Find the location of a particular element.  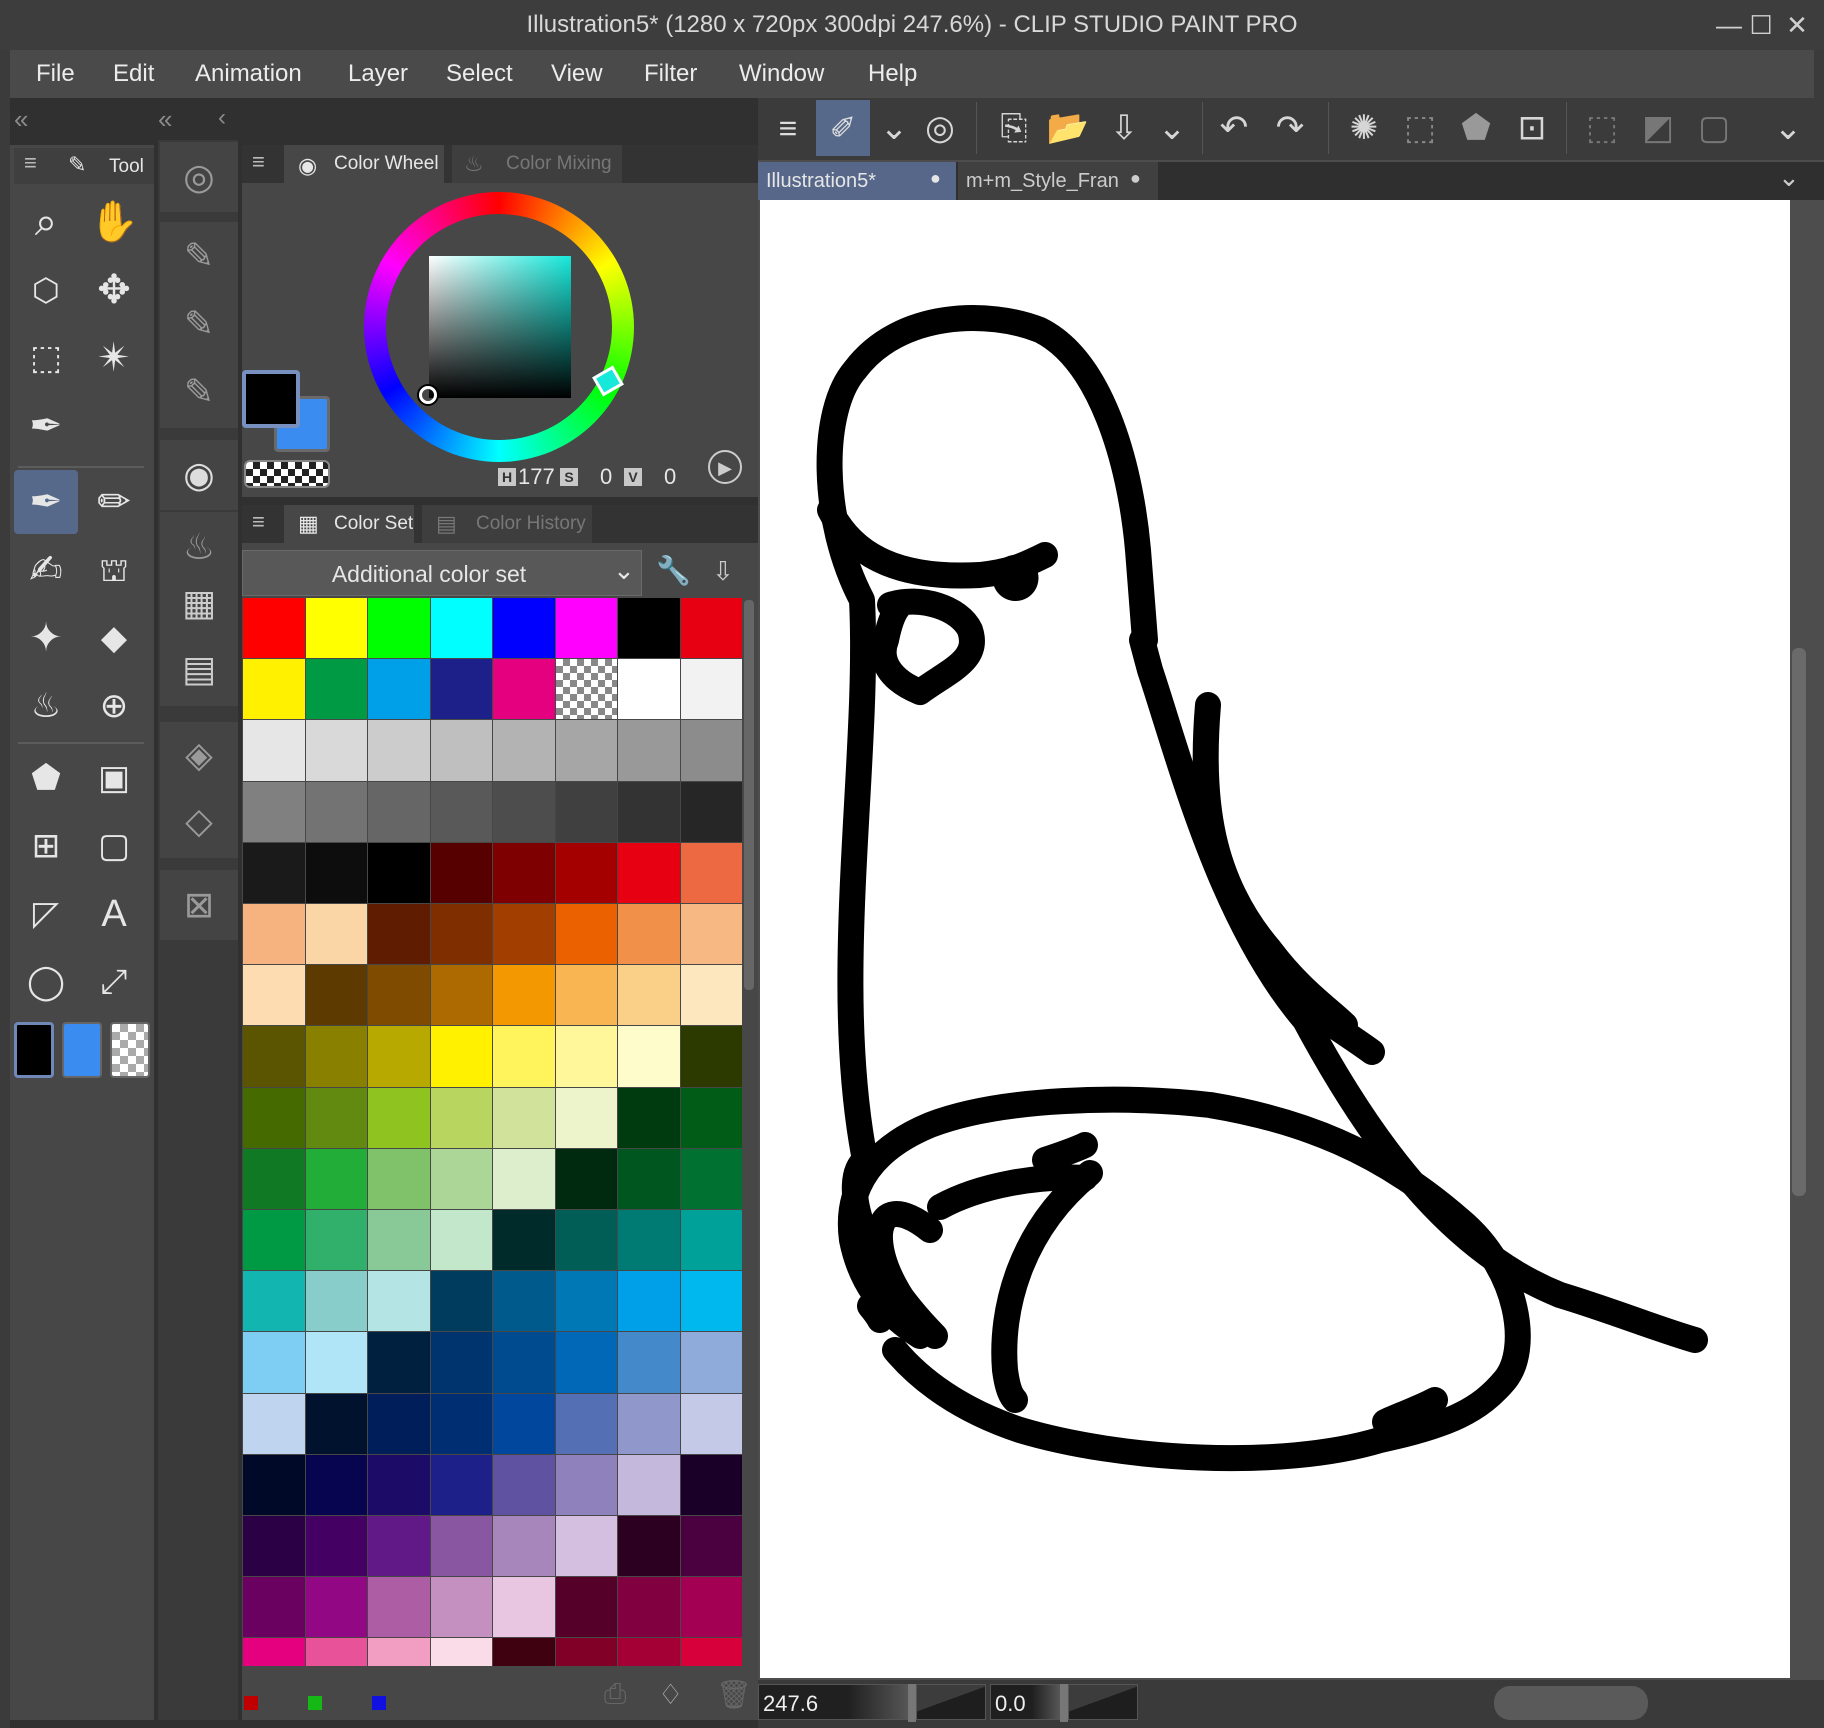

saturation-value-square is located at coordinates (500, 327).